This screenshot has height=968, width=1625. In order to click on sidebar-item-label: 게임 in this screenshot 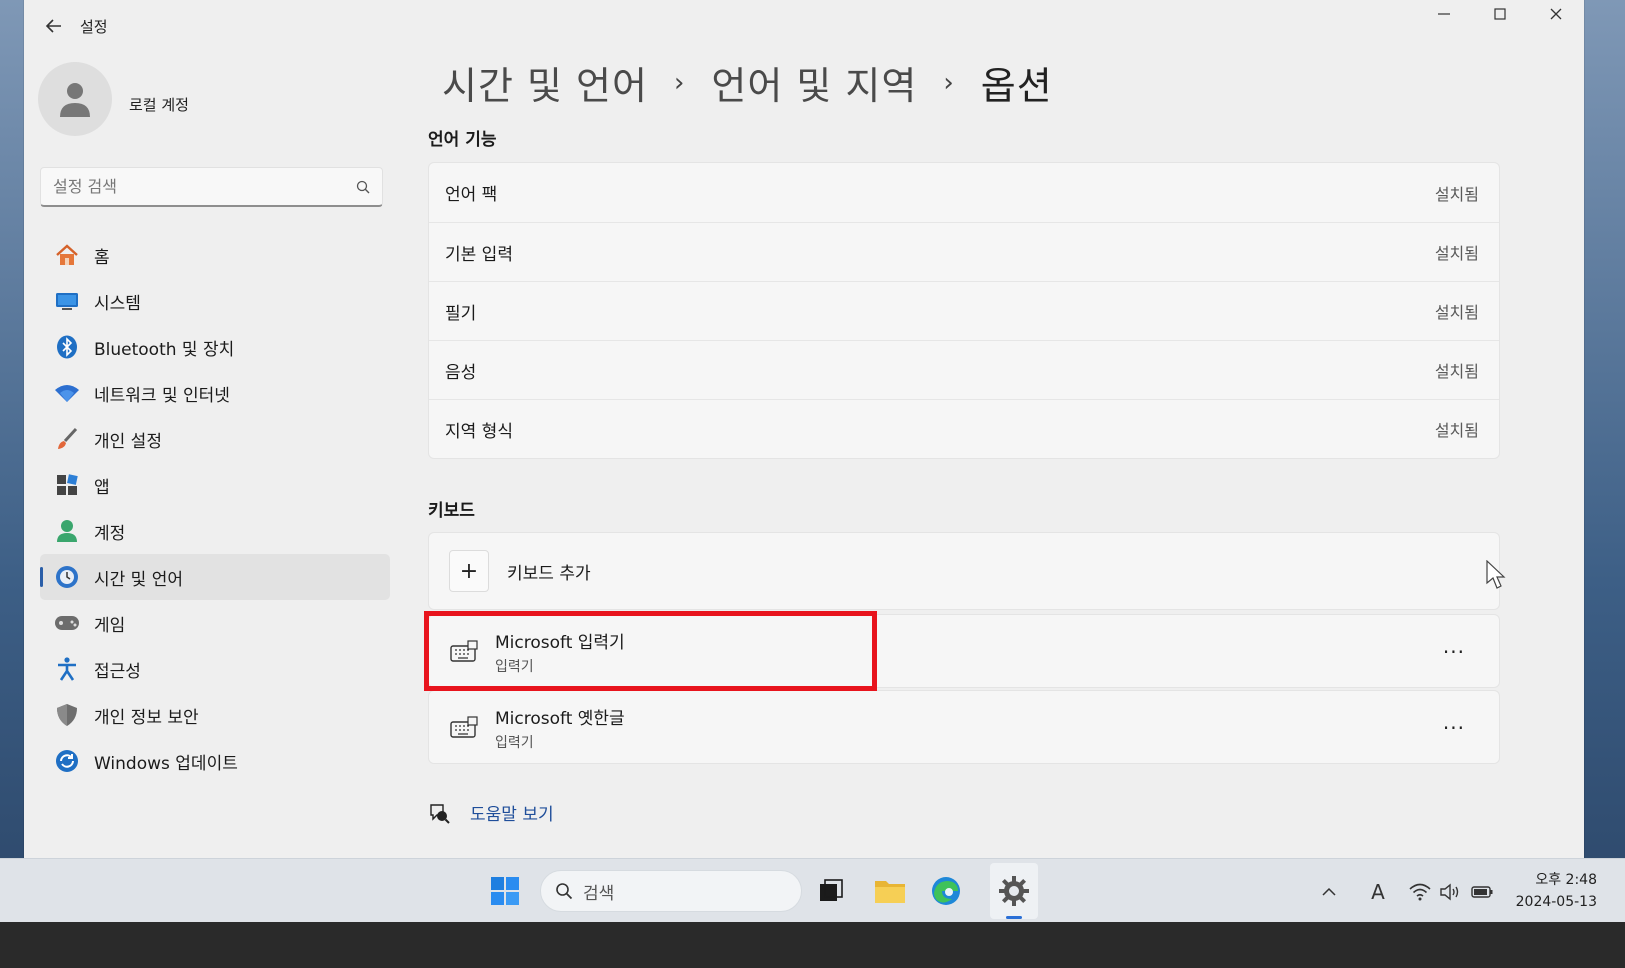, I will do `click(110, 625)`.